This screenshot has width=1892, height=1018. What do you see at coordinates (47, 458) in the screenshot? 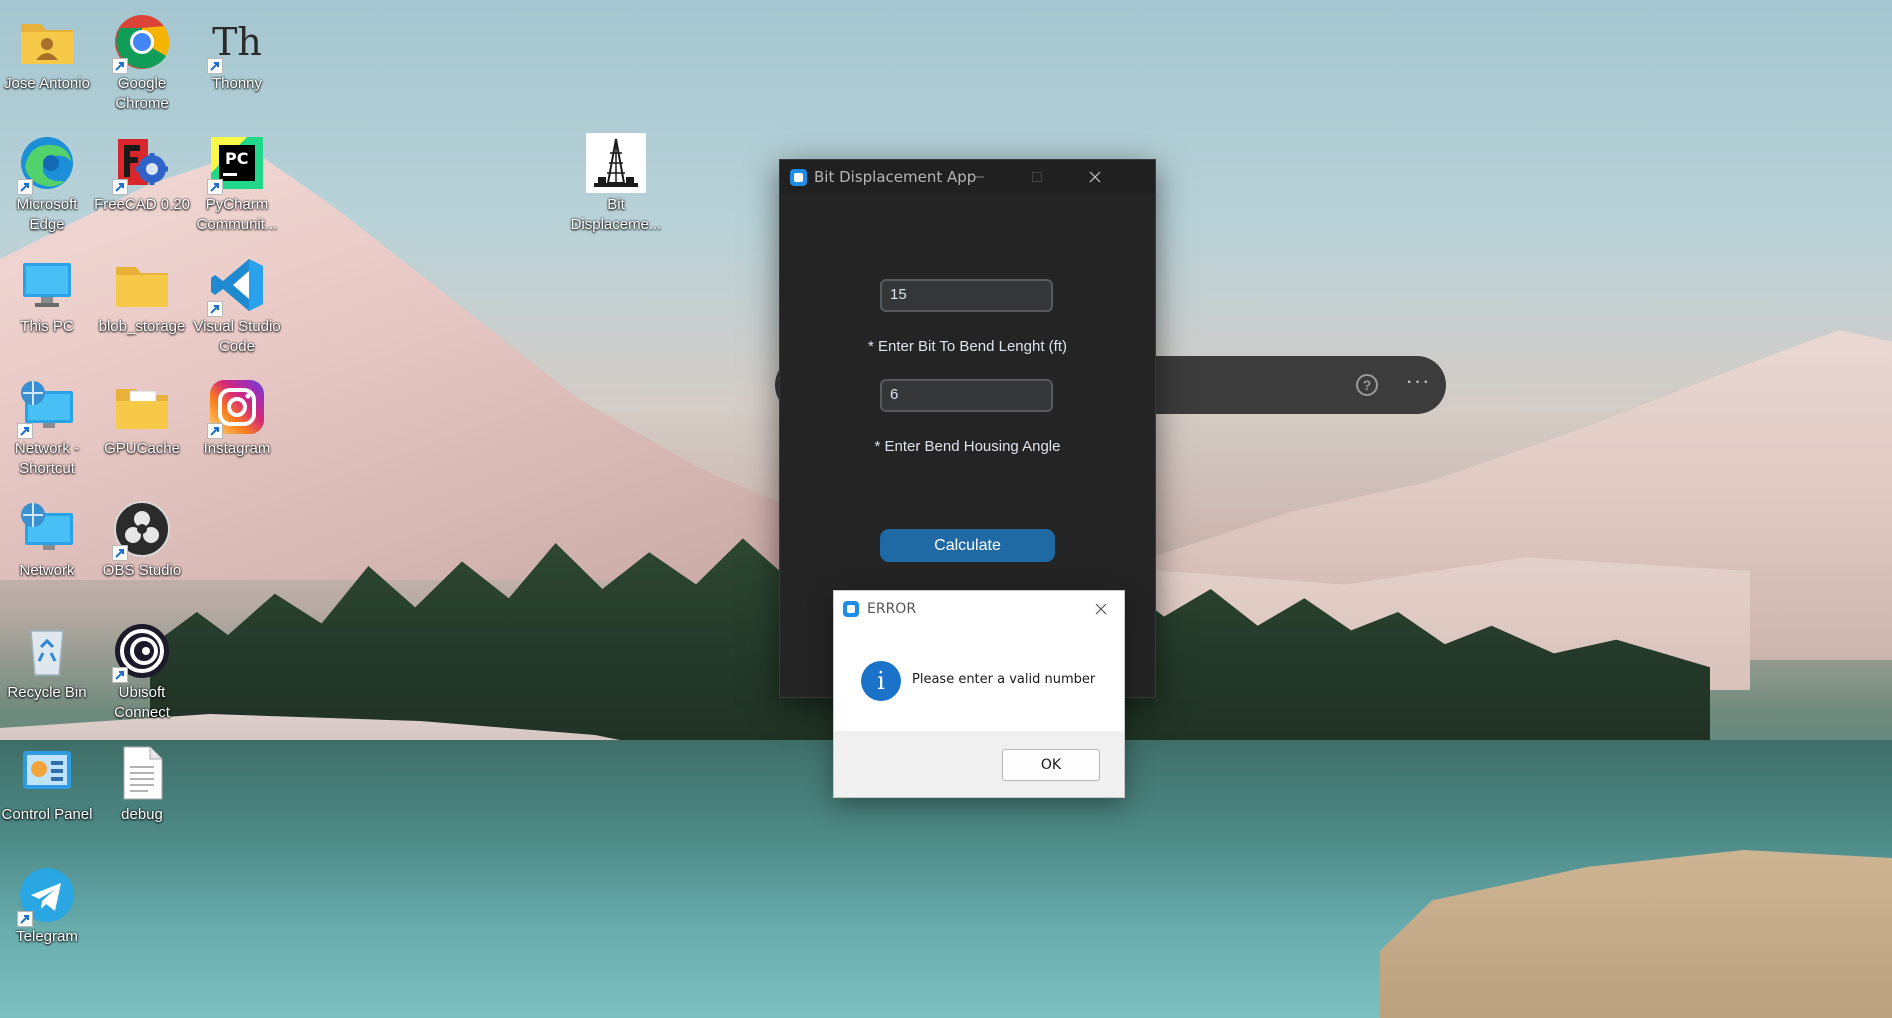
I see `icon-label: Network - Shortcut` at bounding box center [47, 458].